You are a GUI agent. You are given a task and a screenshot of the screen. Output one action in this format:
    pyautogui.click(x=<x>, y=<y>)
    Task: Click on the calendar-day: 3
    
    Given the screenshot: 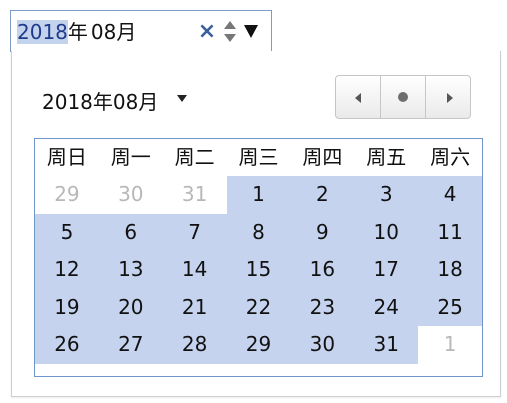 What is the action you would take?
    pyautogui.click(x=386, y=195)
    